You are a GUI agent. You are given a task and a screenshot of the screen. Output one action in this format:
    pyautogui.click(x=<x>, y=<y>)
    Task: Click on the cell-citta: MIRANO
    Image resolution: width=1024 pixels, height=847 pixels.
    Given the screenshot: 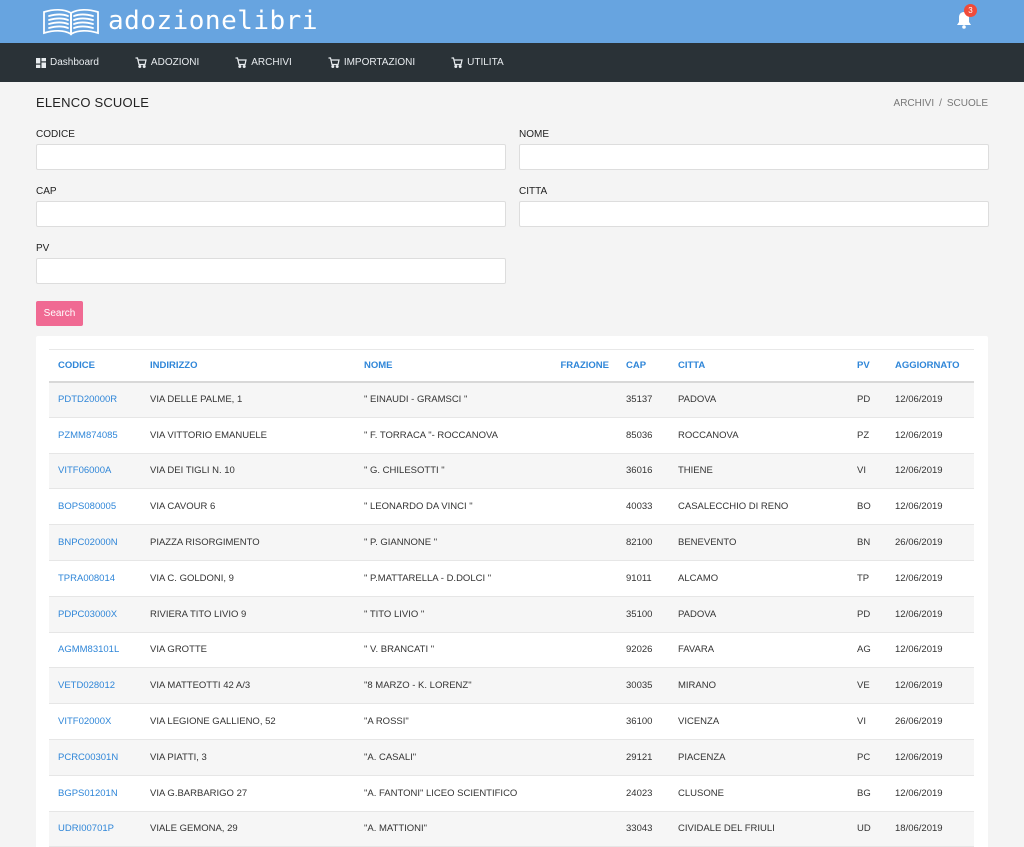 What is the action you would take?
    pyautogui.click(x=758, y=685)
    